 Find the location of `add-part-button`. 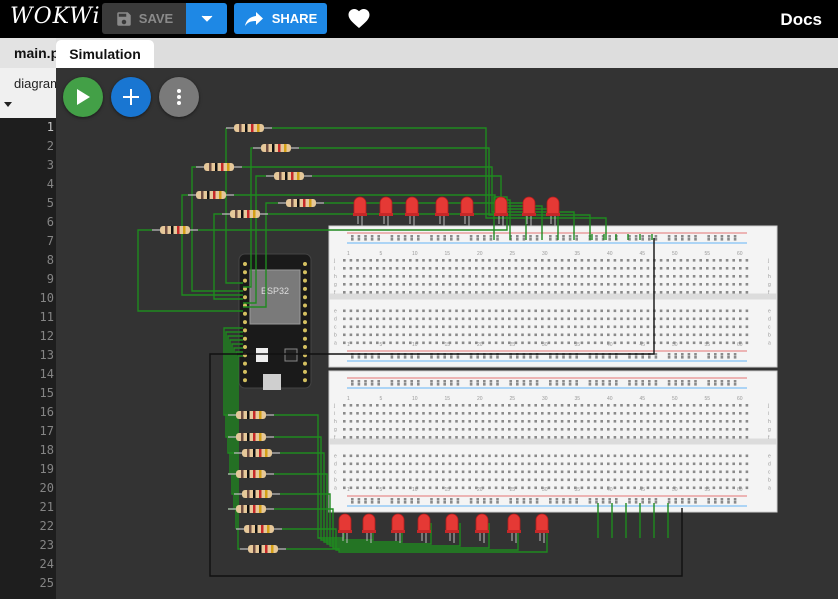

add-part-button is located at coordinates (131, 97).